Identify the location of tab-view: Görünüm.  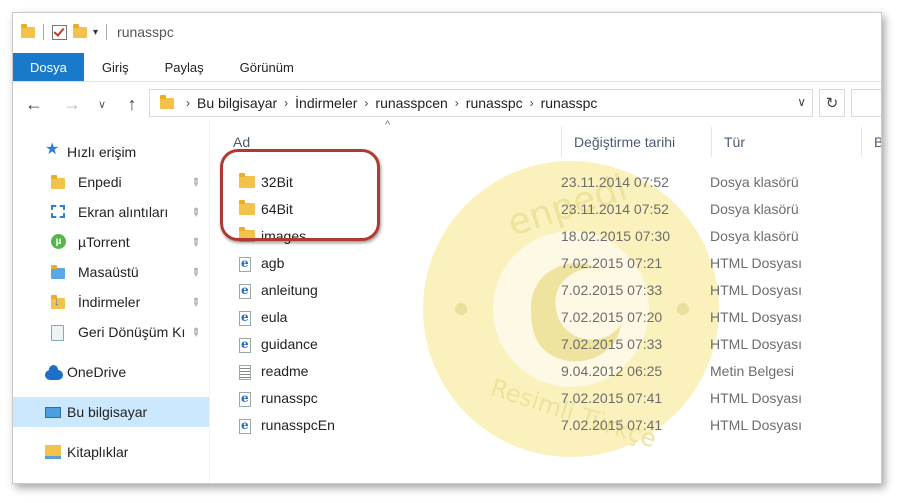
(267, 67).